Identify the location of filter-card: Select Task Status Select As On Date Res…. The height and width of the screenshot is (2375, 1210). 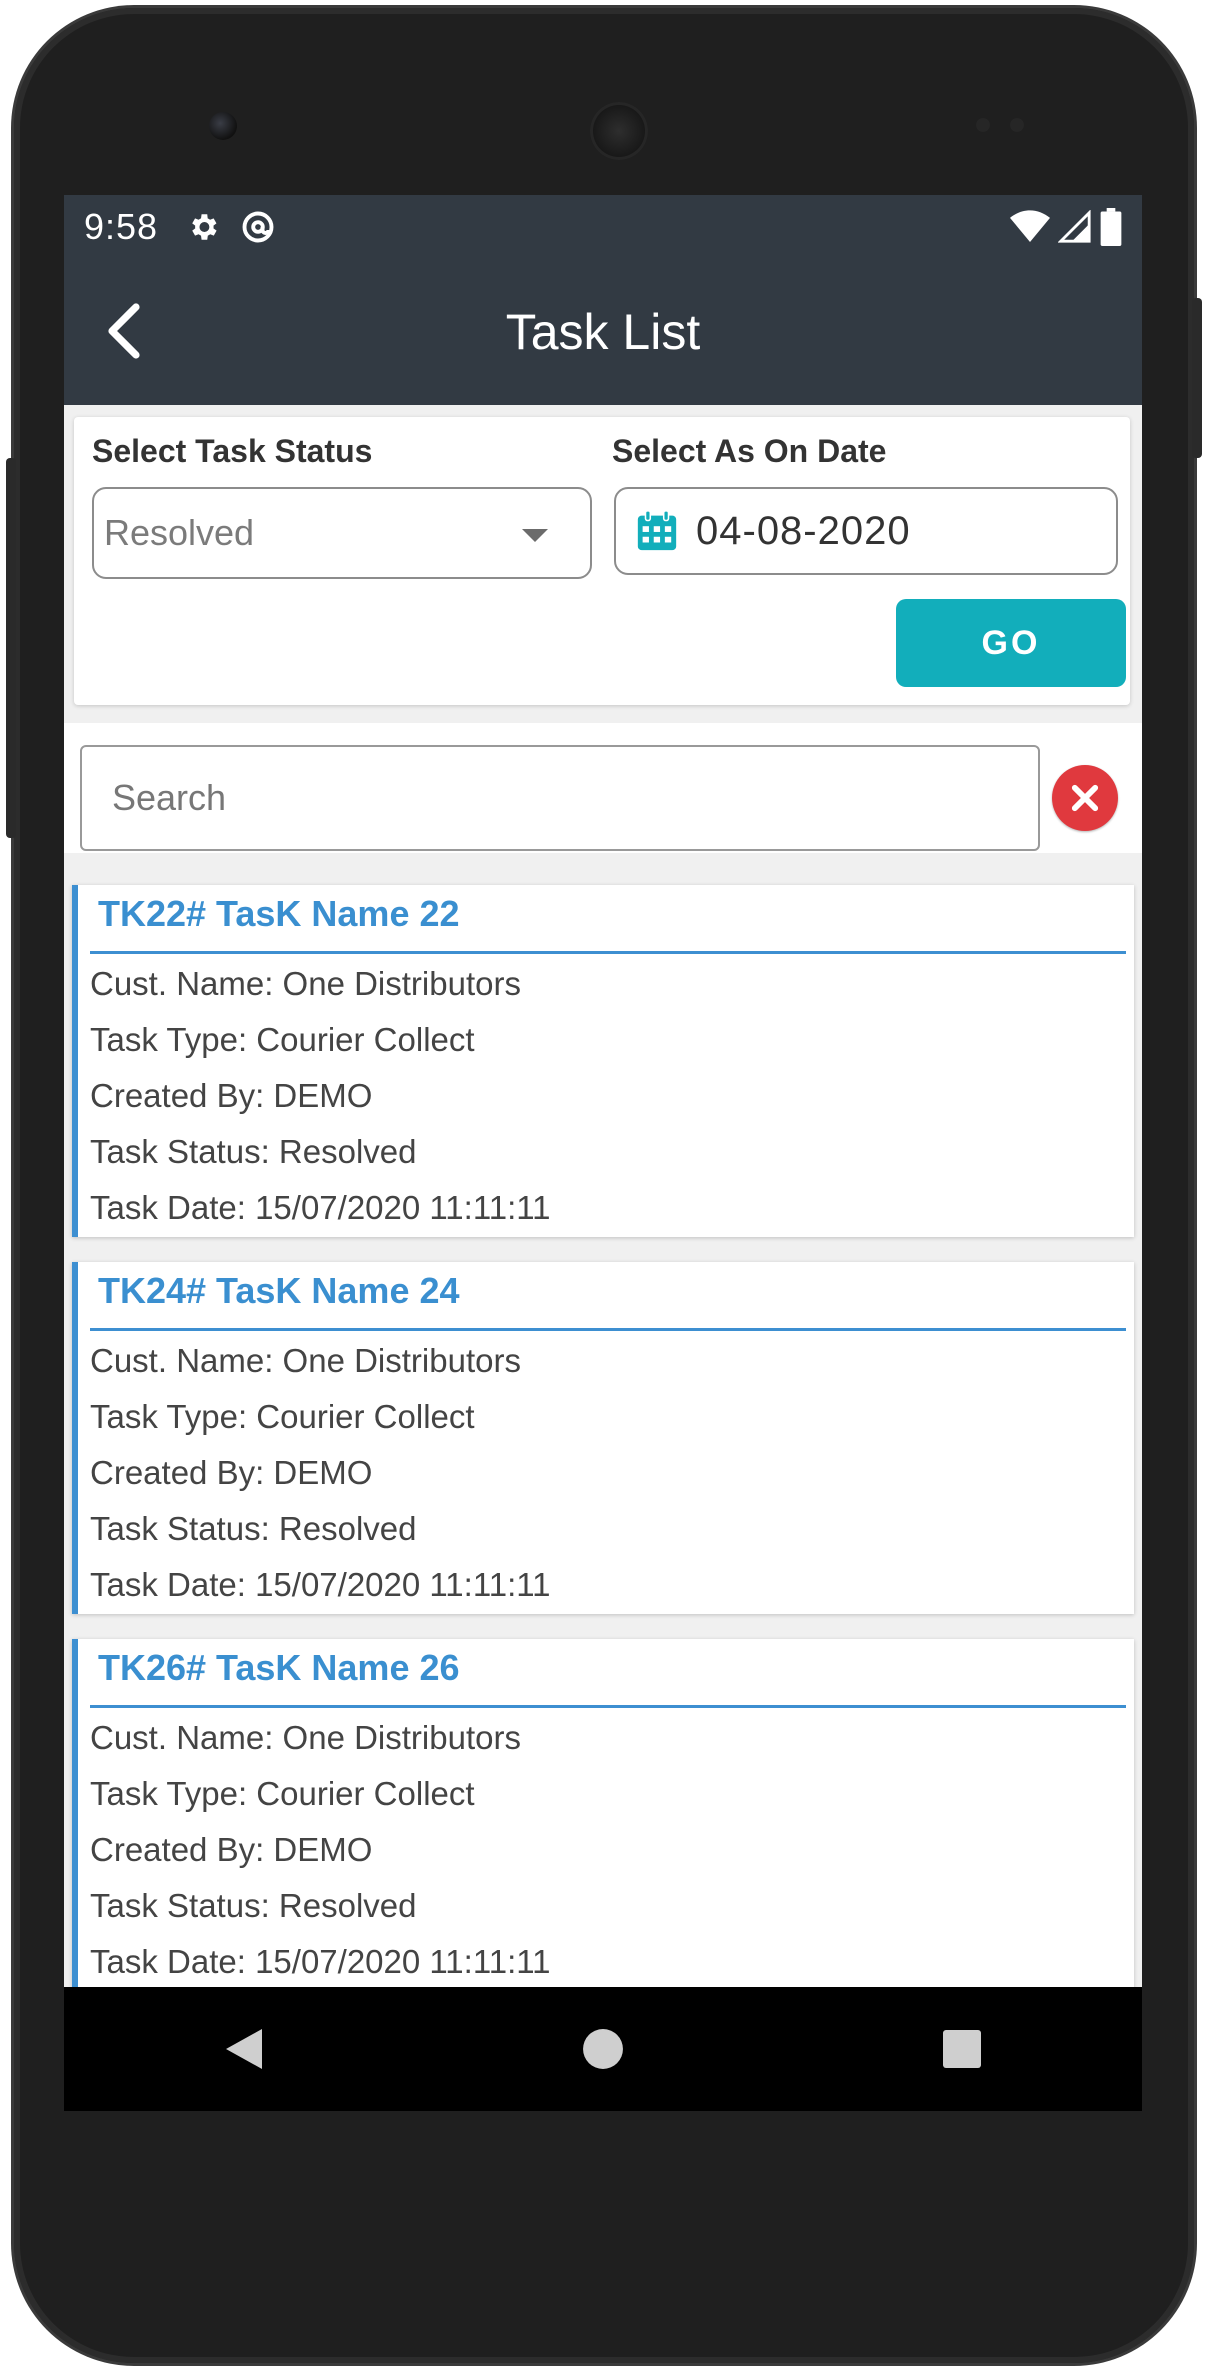
(602, 561).